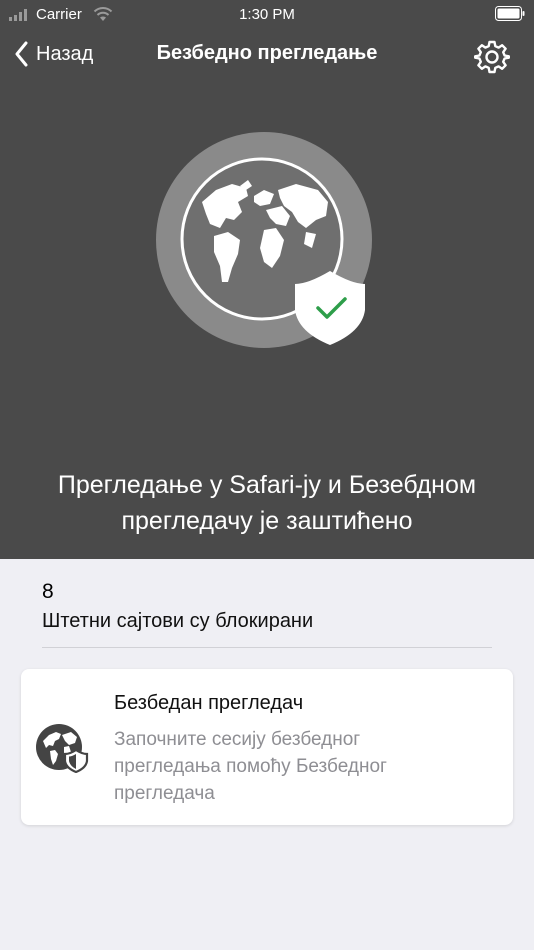 The height and width of the screenshot is (950, 534). Describe the element at coordinates (48, 591) in the screenshot. I see `blocked-count: 8` at that location.